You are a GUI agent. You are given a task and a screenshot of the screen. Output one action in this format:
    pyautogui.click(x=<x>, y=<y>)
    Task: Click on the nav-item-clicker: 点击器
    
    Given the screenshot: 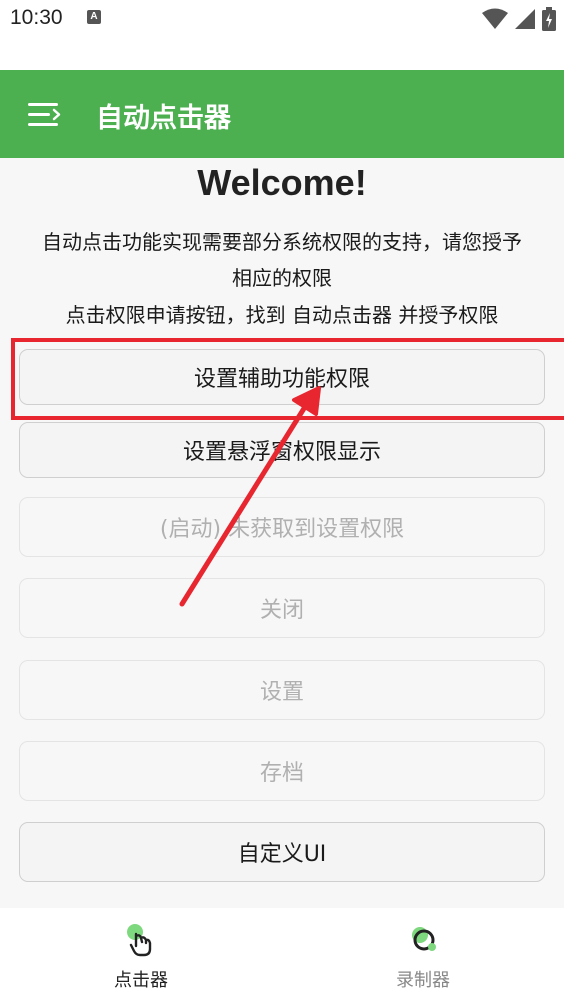 What is the action you would take?
    pyautogui.click(x=141, y=954)
    